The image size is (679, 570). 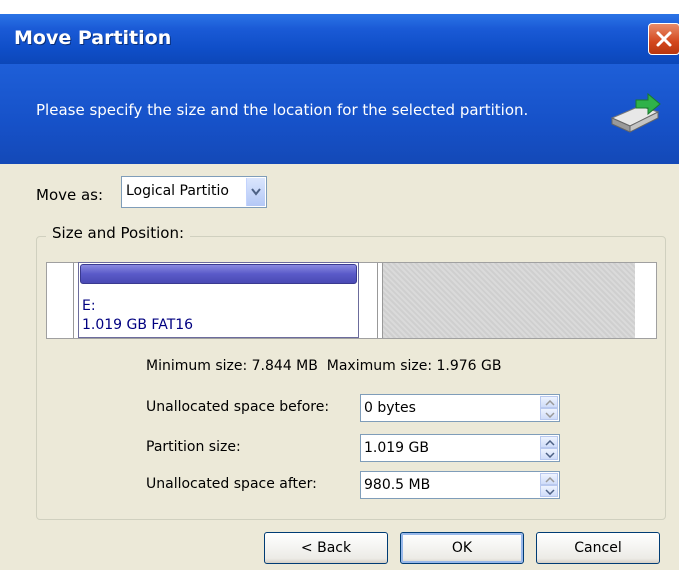 I want to click on unallocated-before-spinner, so click(x=549, y=408).